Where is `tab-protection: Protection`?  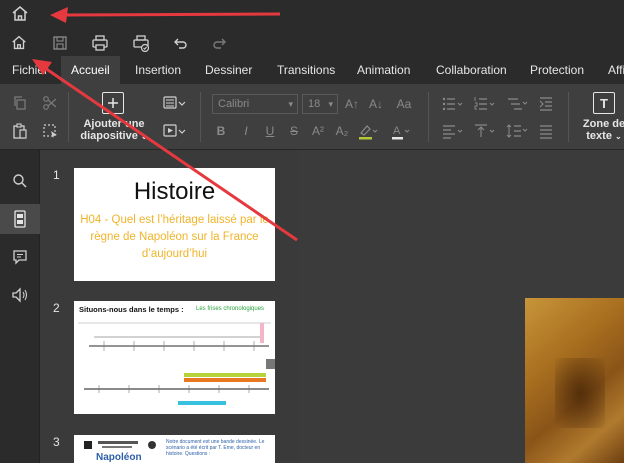
tab-protection: Protection is located at coordinates (557, 70).